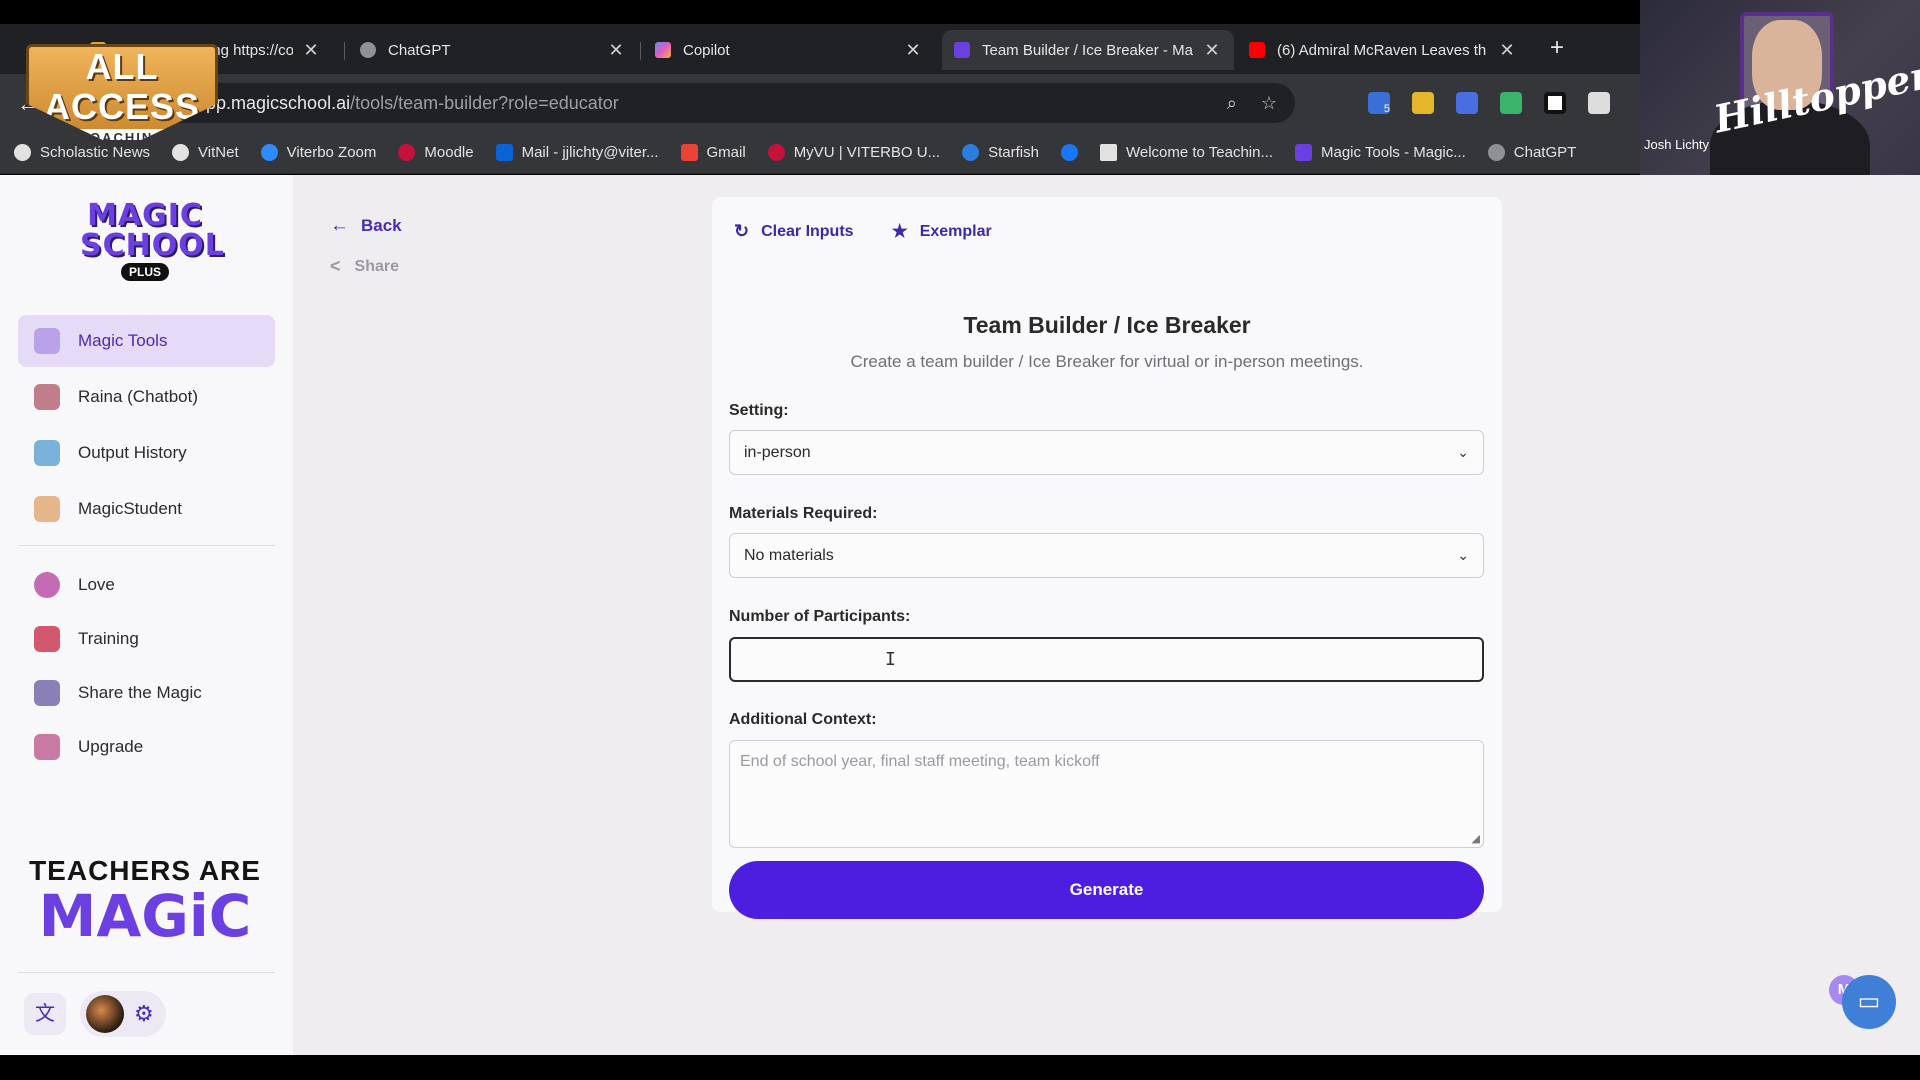 This screenshot has height=1080, width=1920. I want to click on youtube-favicon-icon, so click(1257, 50).